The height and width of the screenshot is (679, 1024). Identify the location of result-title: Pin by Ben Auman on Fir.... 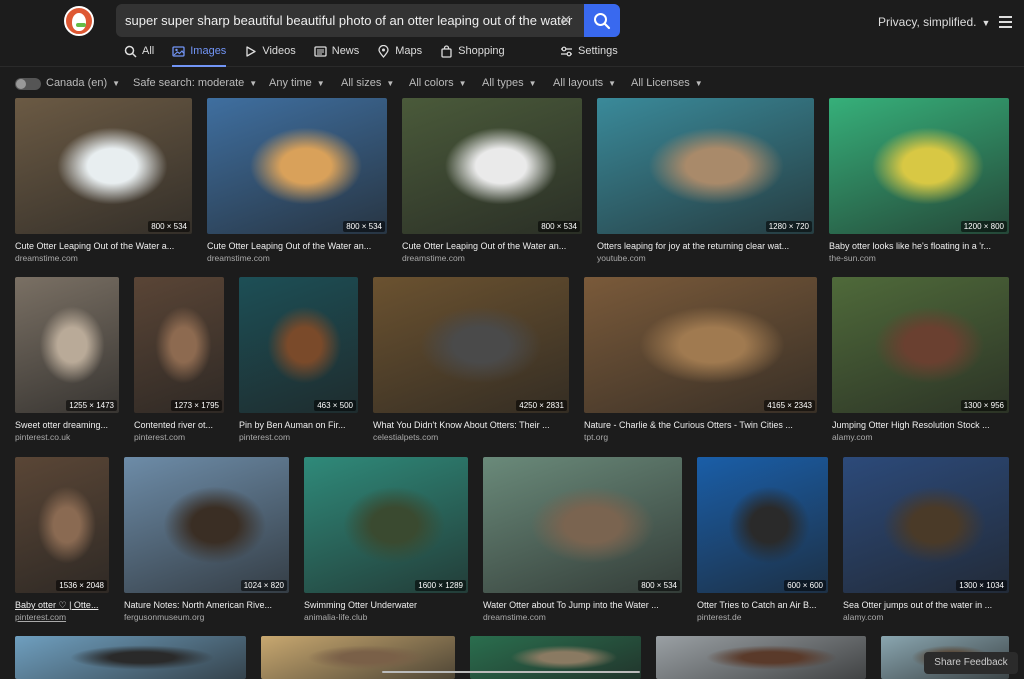
(298, 425).